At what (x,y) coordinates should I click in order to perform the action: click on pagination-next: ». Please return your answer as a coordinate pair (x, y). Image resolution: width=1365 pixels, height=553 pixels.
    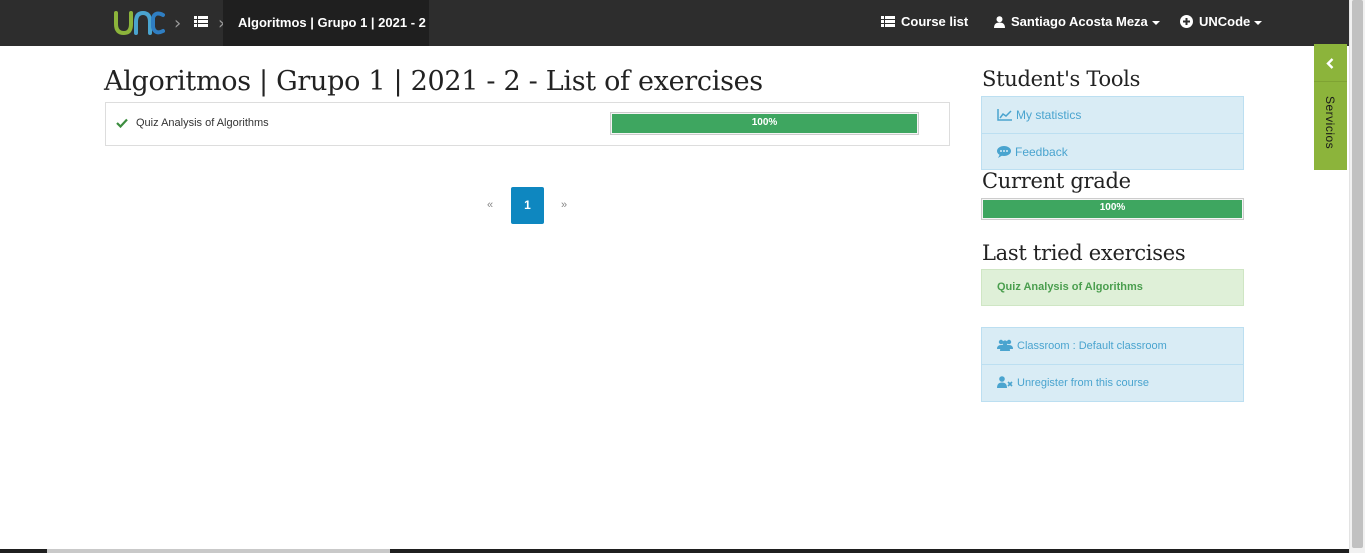
    Looking at the image, I should click on (564, 205).